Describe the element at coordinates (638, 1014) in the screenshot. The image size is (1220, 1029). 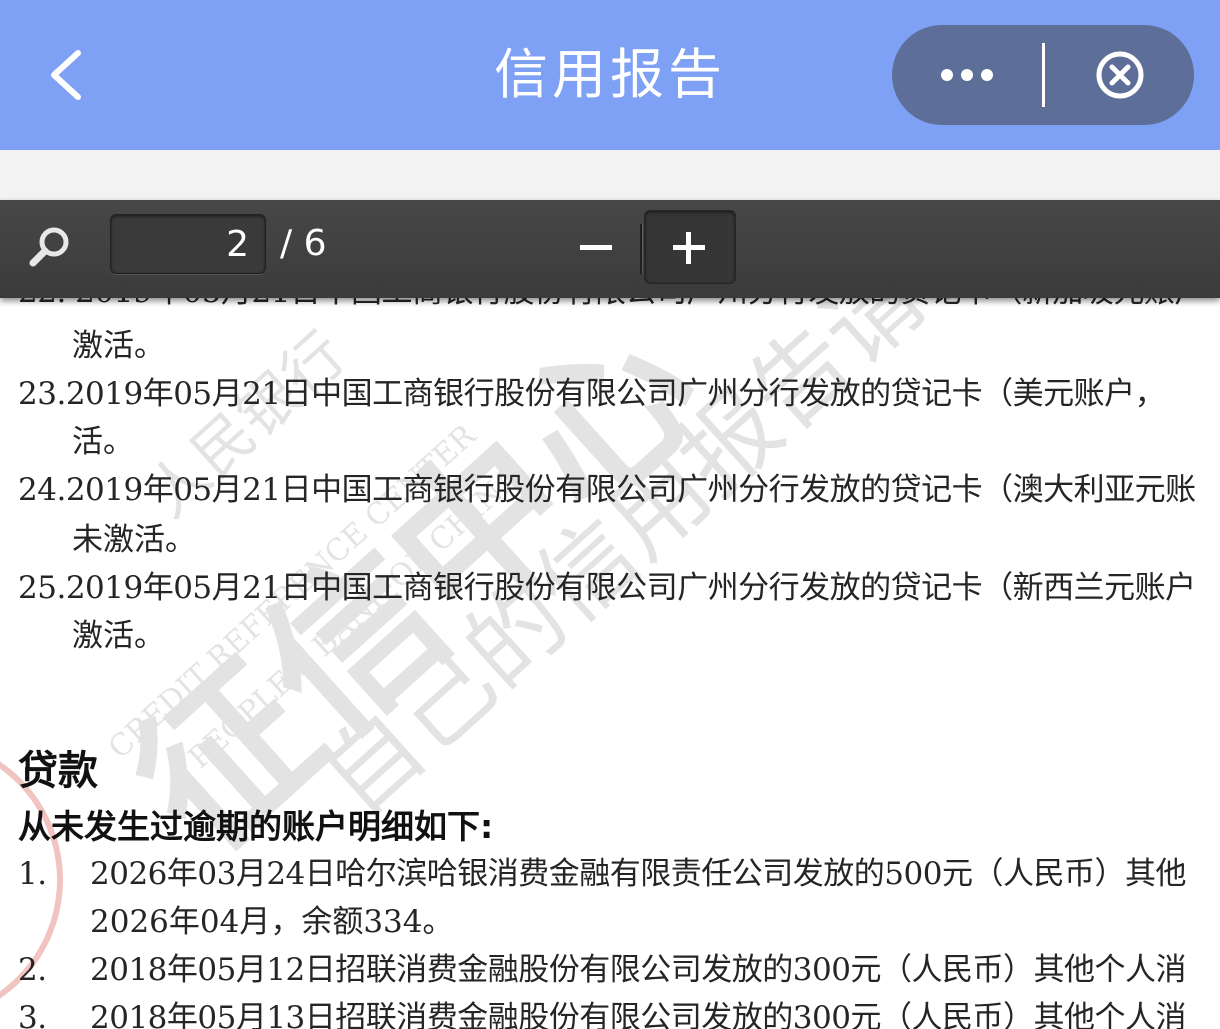
I see `loan-text: 2018年05月13日招联消费金融股份有限公司发放的300元（人民币）其他个人消` at that location.